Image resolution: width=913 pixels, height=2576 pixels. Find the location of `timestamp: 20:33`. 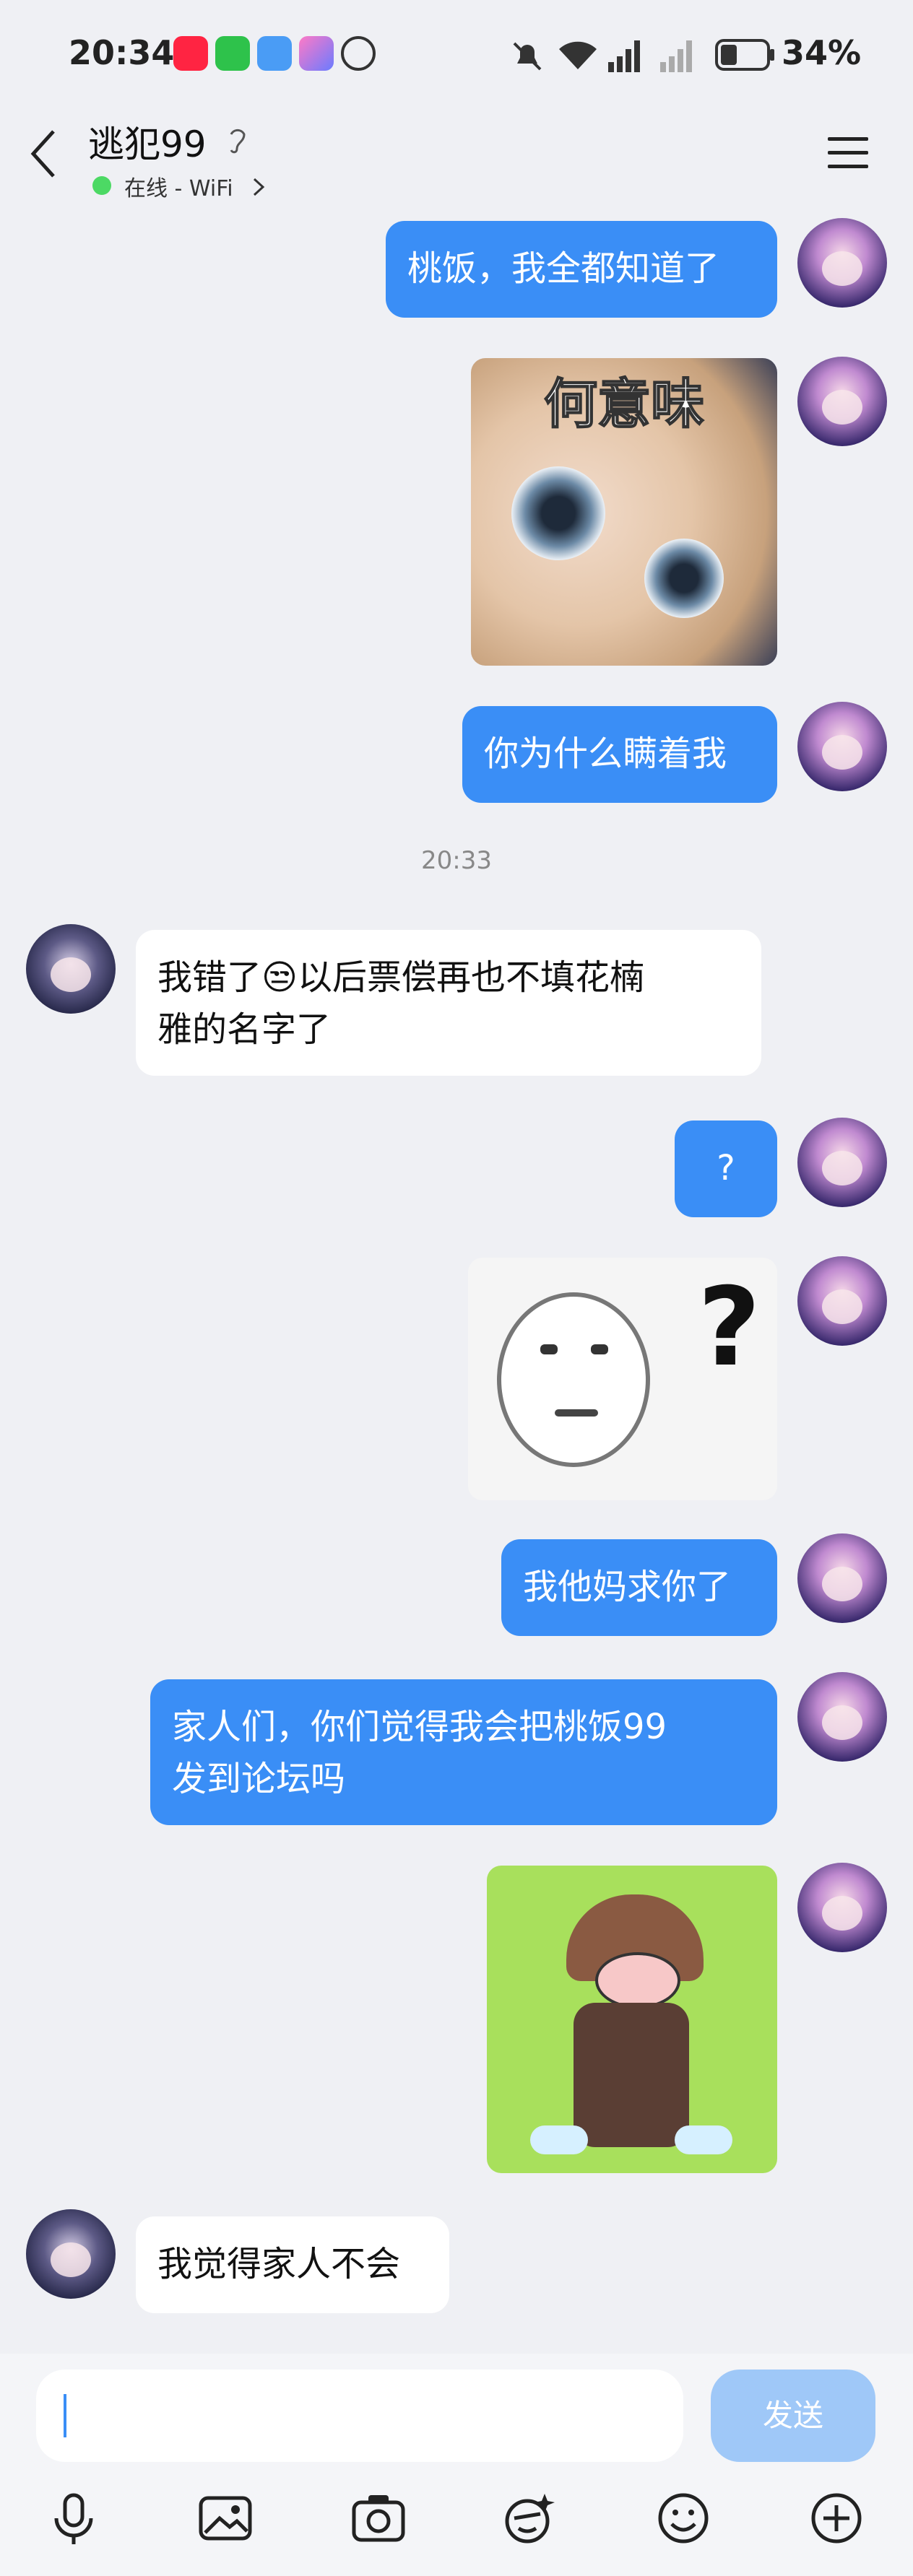

timestamp: 20:33 is located at coordinates (456, 860).